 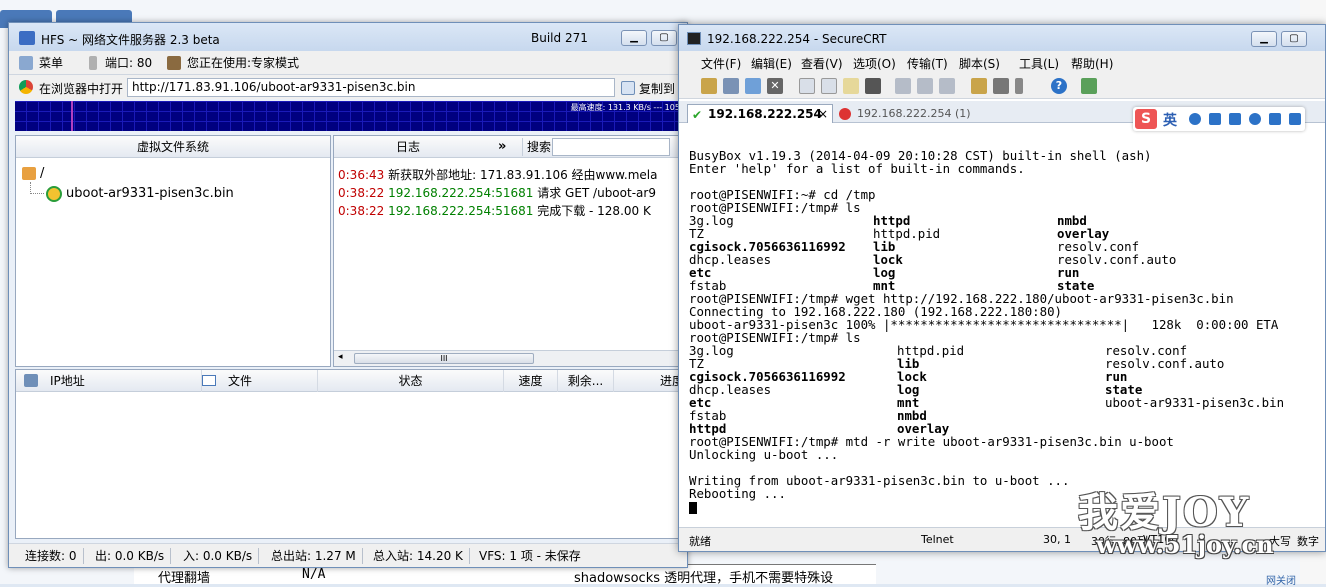 What do you see at coordinates (765, 114) in the screenshot?
I see `tab-label: 192.168.222.254` at bounding box center [765, 114].